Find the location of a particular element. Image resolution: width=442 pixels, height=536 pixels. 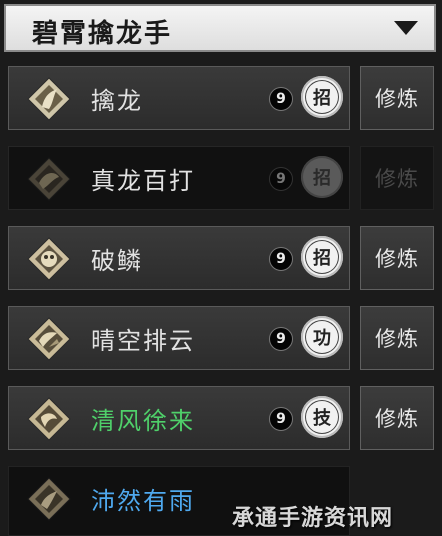

breeze-skill-icon is located at coordinates (49, 419).